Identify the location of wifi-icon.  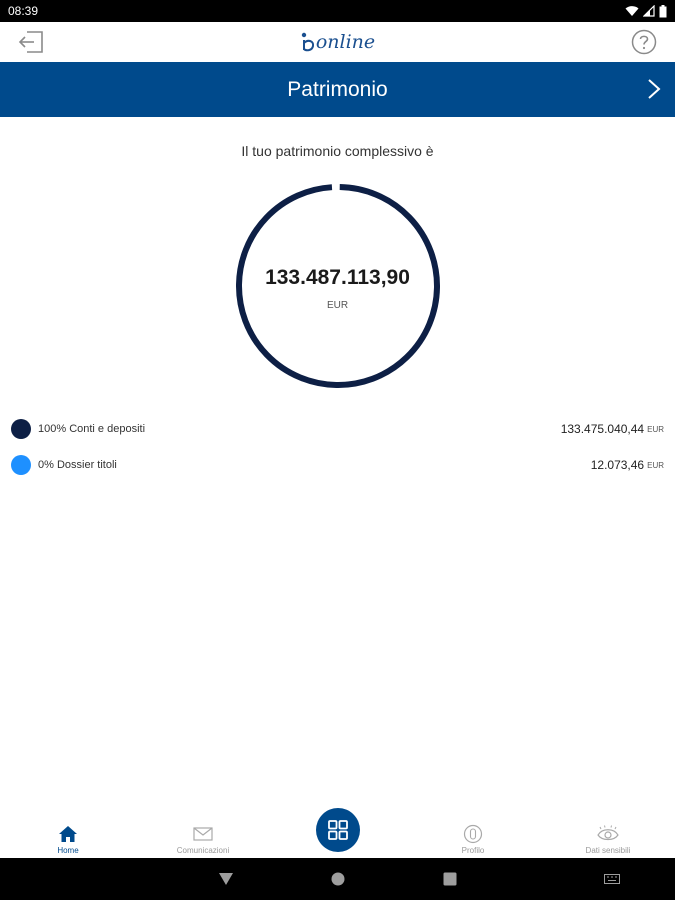
(632, 11).